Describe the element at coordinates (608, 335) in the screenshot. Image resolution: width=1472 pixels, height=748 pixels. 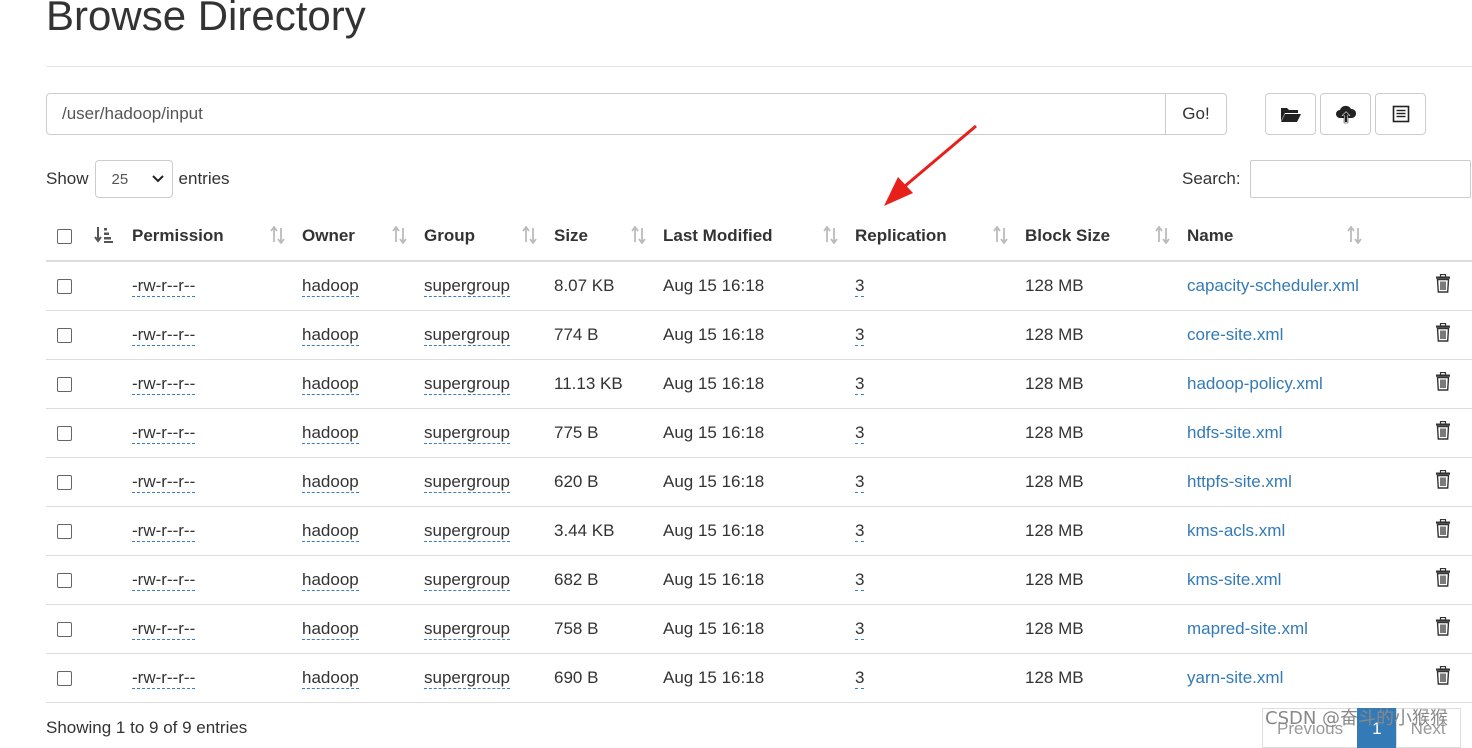
I see `size-cell: 774 B` at that location.